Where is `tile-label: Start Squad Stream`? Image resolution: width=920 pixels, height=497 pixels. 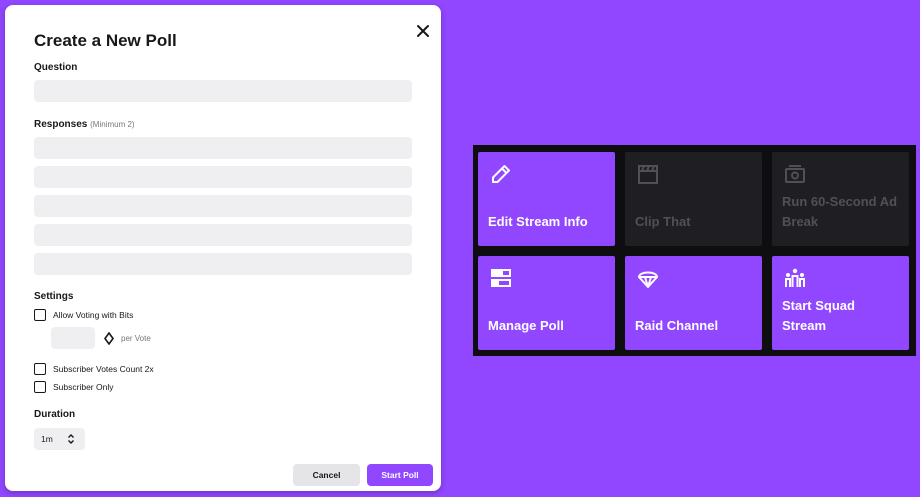
tile-label: Start Squad Stream is located at coordinates (818, 315).